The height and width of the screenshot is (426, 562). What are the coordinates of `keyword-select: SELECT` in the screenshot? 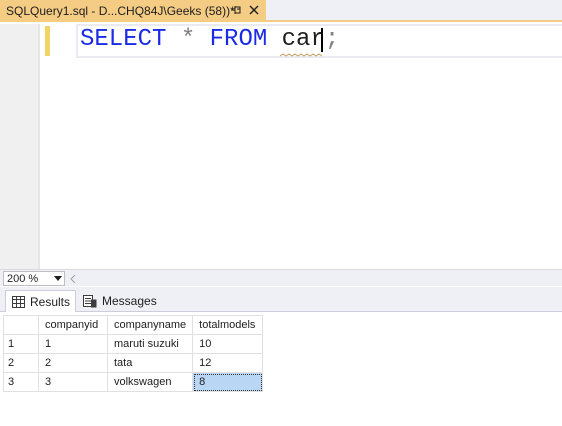 It's located at (123, 39).